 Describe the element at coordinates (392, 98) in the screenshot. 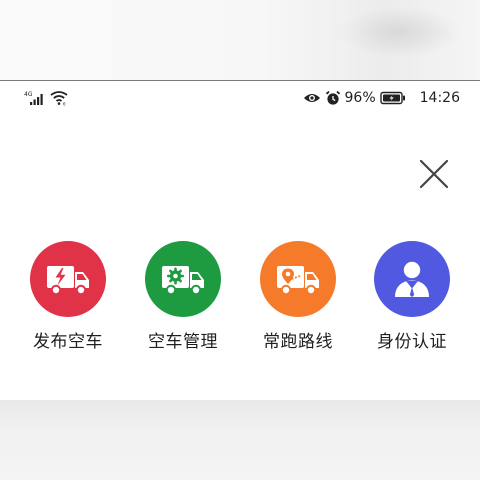

I see `battery-icon` at that location.